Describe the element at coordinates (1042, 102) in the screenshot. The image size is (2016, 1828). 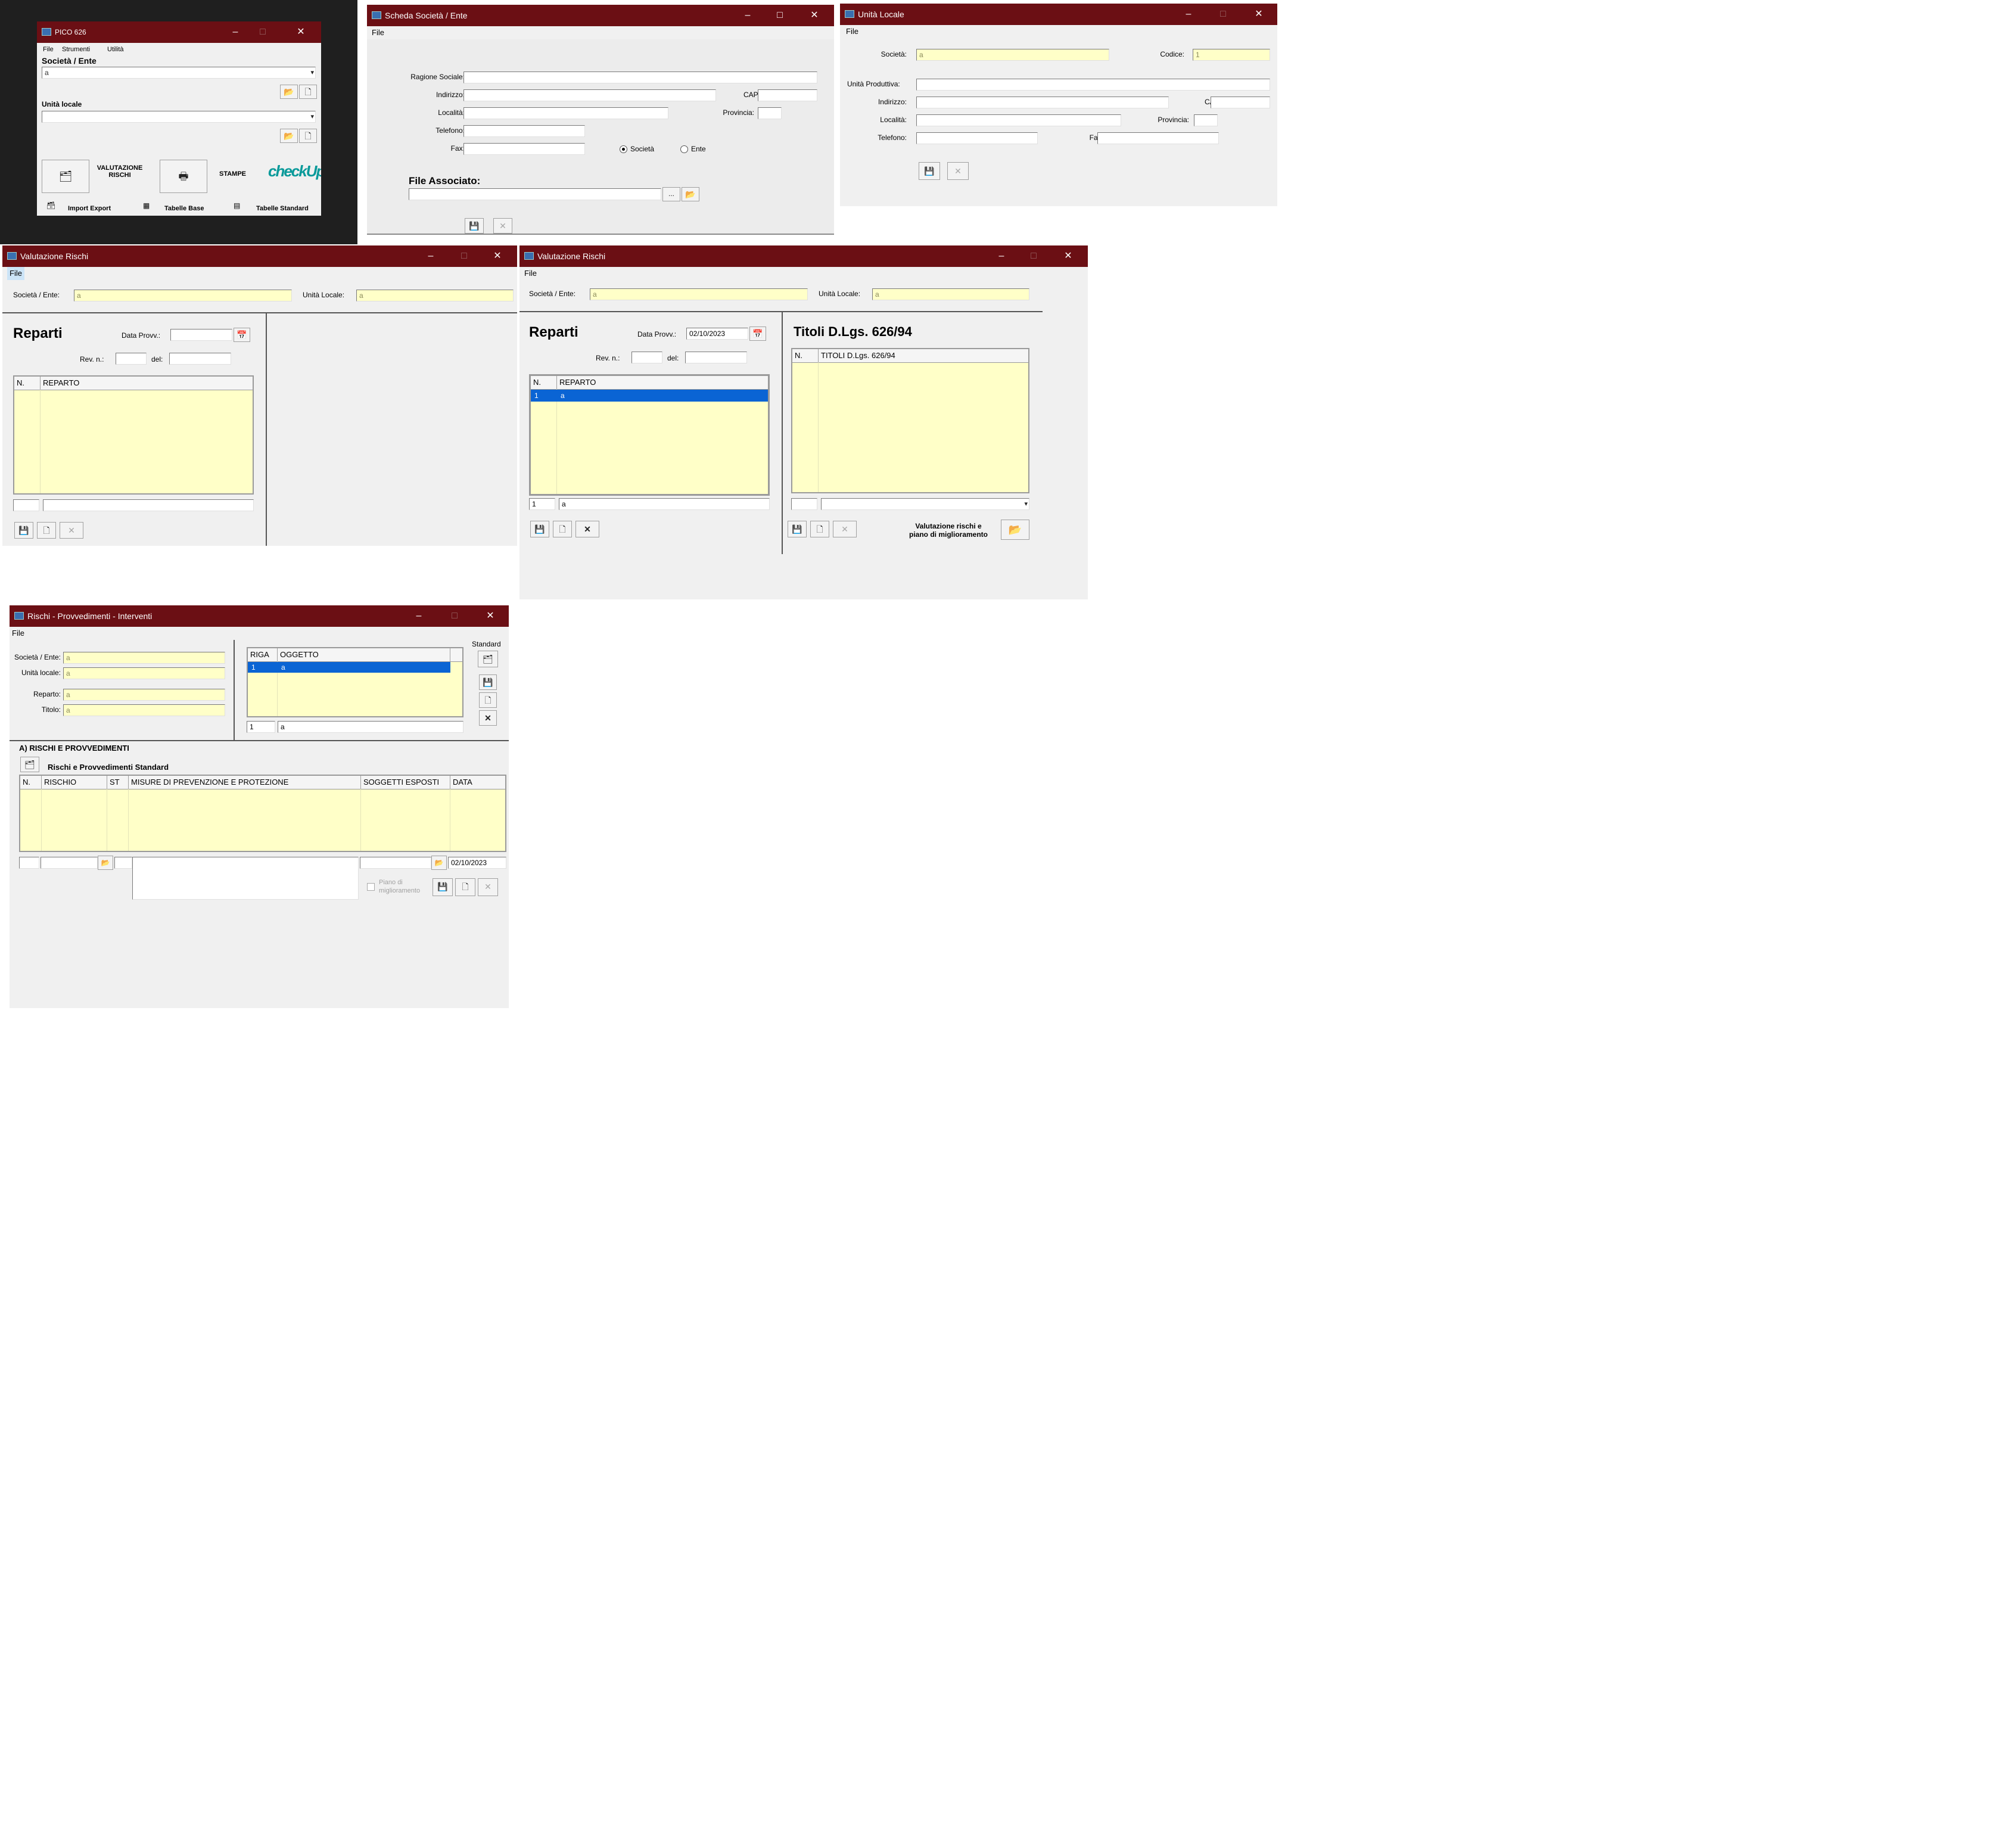
I see `indirizzo-input` at that location.